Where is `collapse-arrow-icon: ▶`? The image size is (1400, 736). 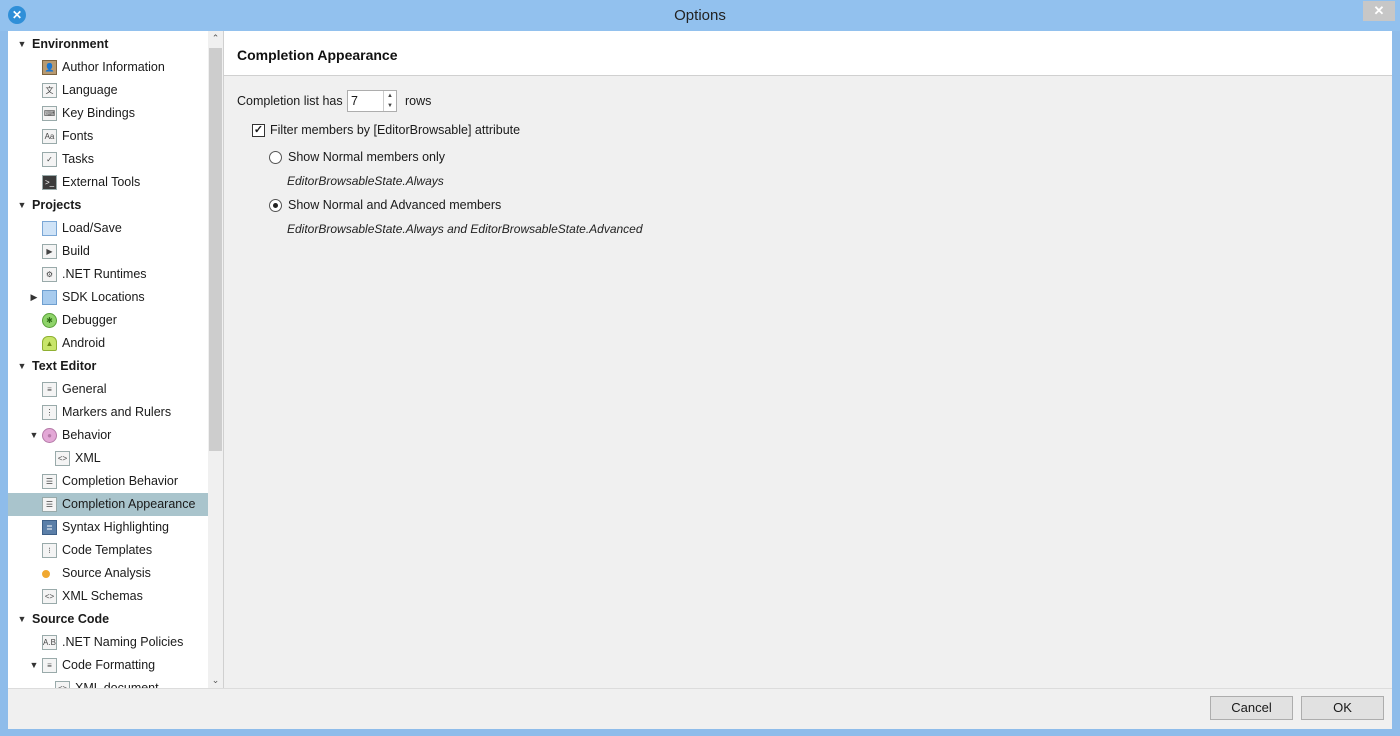
collapse-arrow-icon: ▶ is located at coordinates (34, 297).